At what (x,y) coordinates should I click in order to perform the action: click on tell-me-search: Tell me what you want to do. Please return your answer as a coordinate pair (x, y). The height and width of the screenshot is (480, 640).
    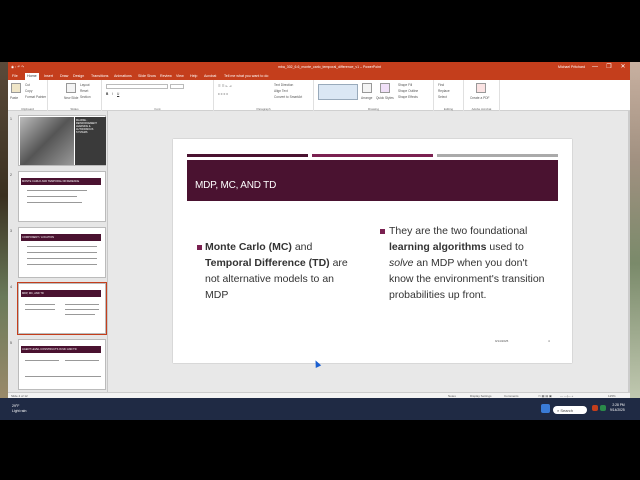
    Looking at the image, I should click on (246, 76).